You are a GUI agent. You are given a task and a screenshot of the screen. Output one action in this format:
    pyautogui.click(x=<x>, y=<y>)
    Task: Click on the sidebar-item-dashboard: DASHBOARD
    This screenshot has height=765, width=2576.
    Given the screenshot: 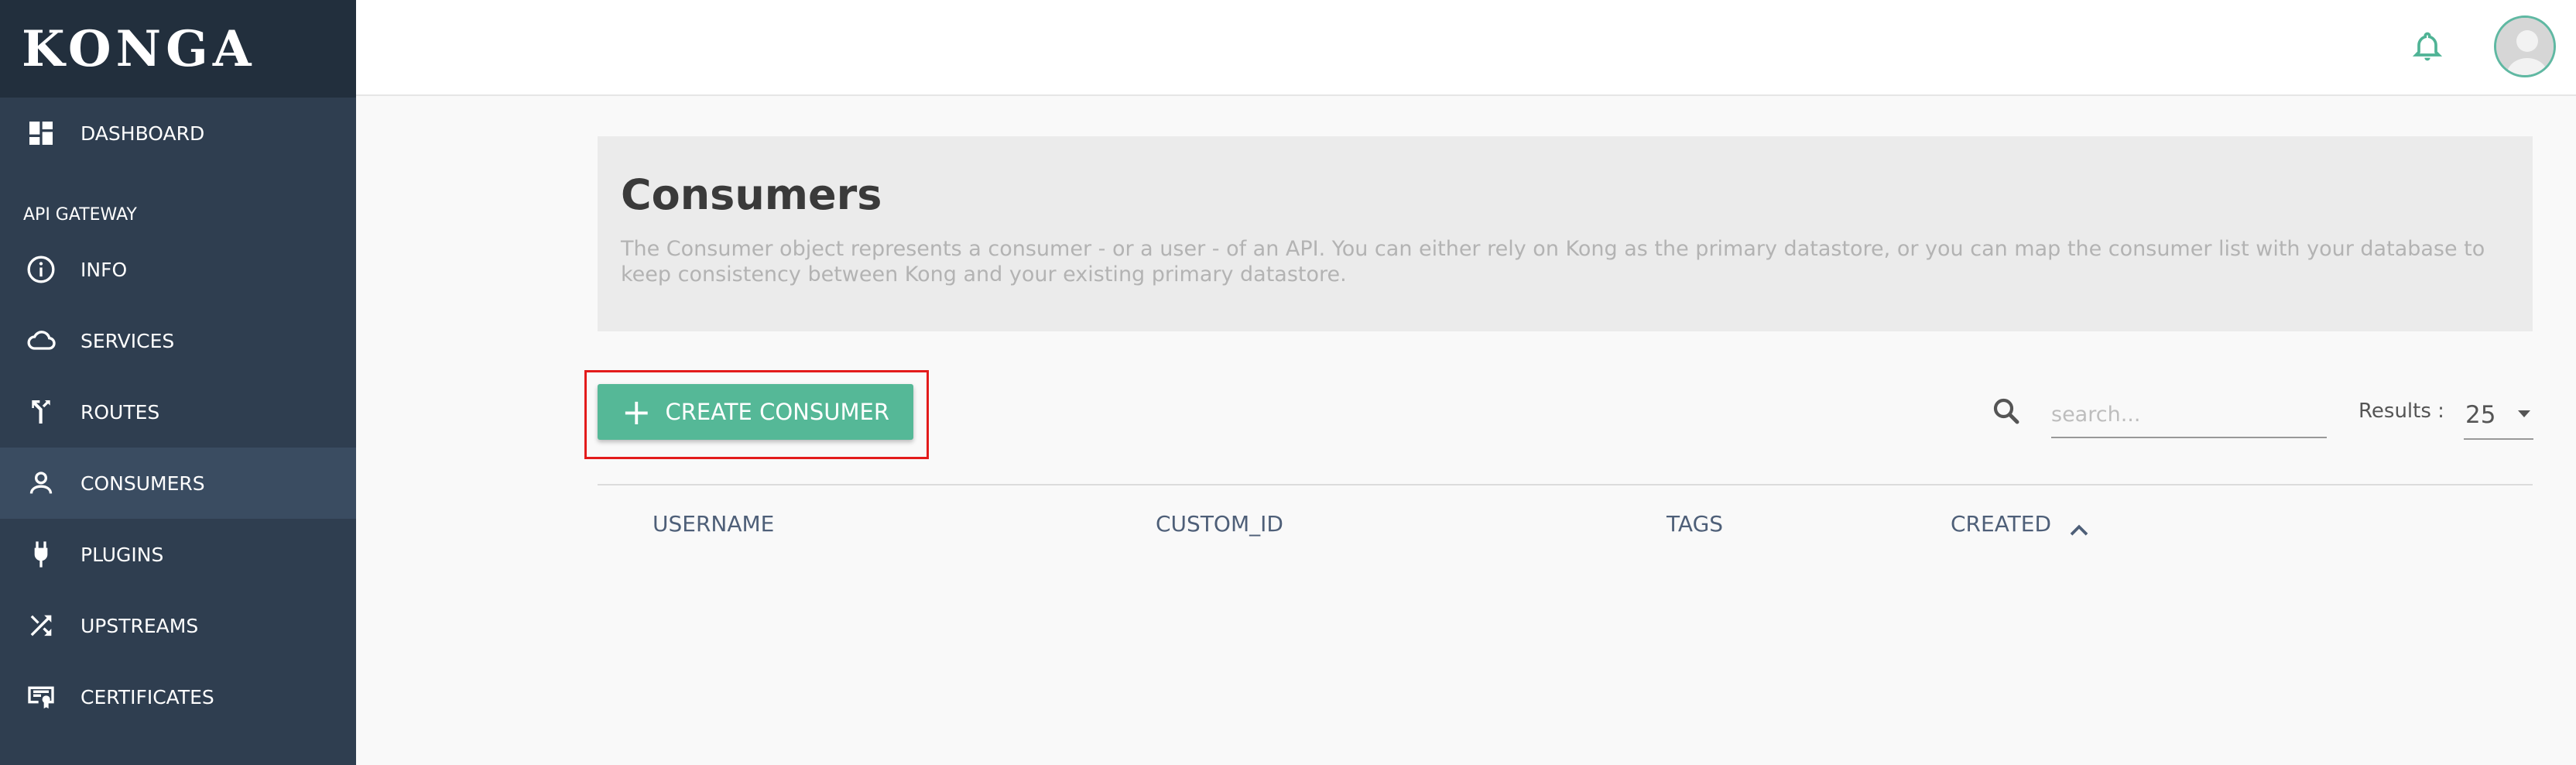 What is the action you would take?
    pyautogui.click(x=178, y=134)
    